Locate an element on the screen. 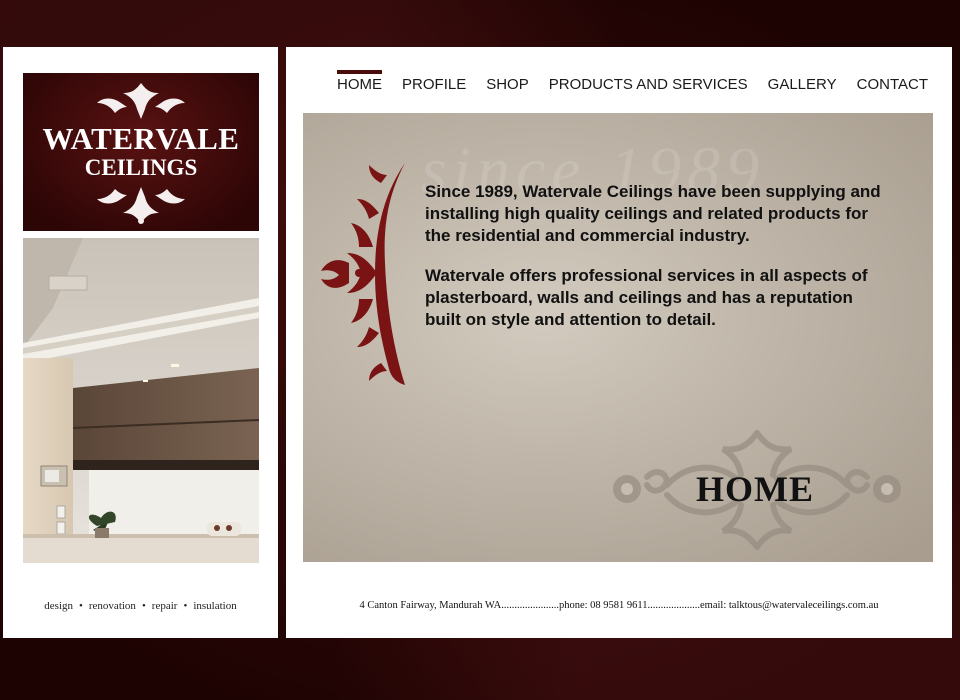 The image size is (960, 700). tagline-item-design: design is located at coordinates (59, 606).